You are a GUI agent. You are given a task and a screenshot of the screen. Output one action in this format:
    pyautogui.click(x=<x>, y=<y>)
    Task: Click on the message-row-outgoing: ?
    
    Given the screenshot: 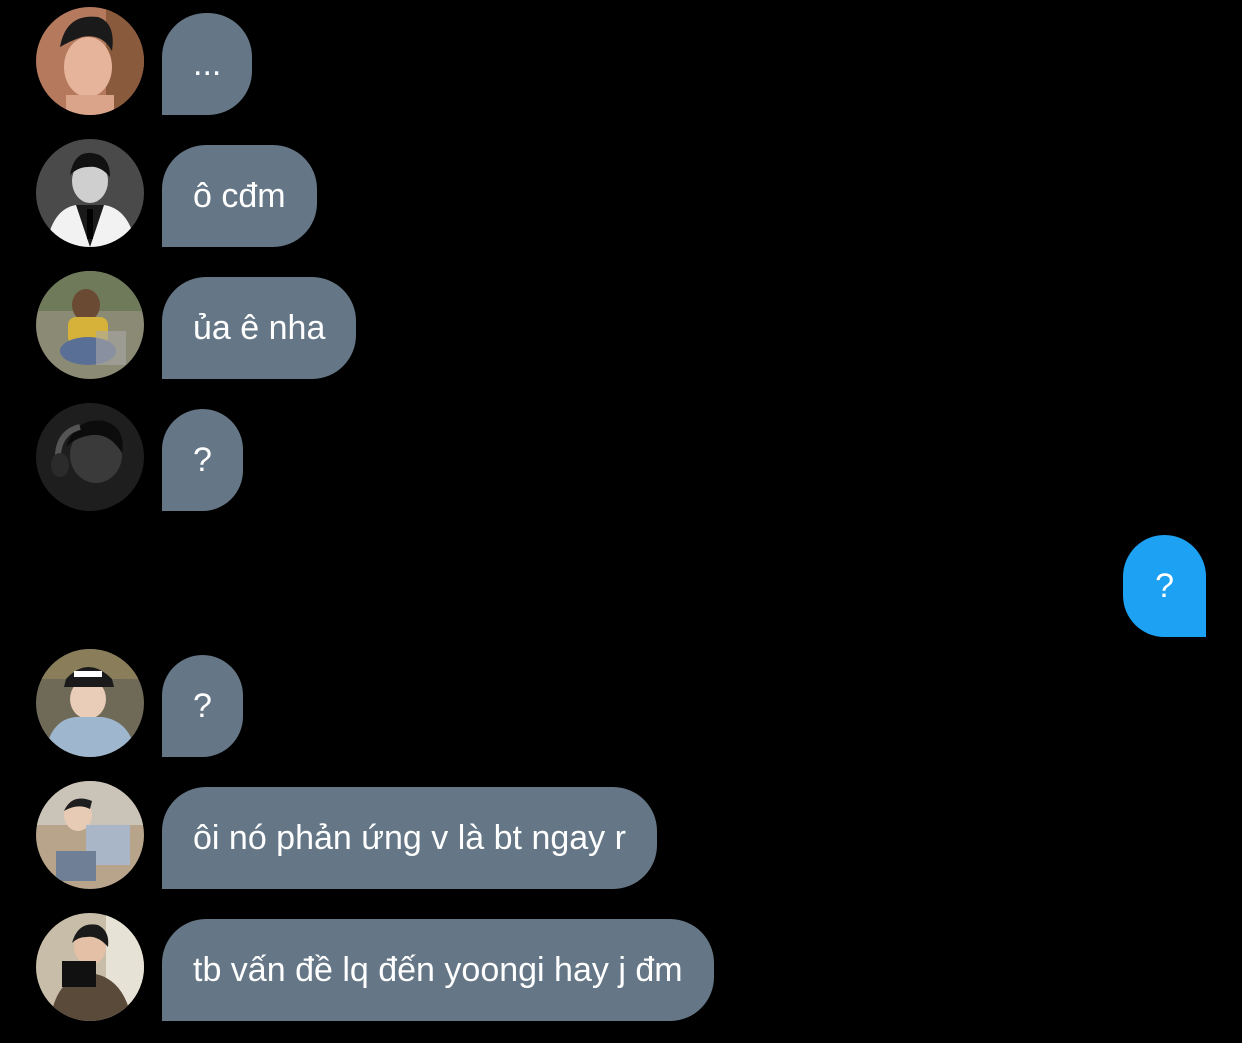 What is the action you would take?
    pyautogui.click(x=621, y=586)
    